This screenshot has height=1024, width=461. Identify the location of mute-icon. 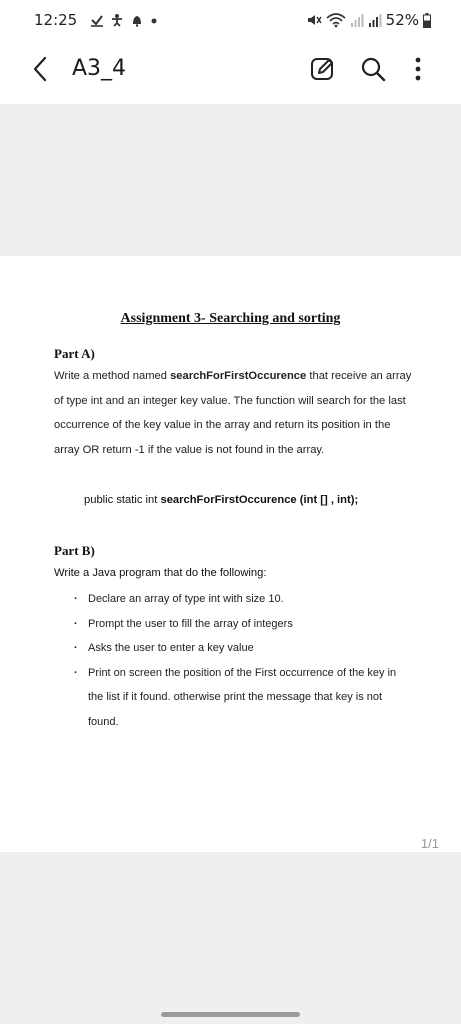
(314, 20).